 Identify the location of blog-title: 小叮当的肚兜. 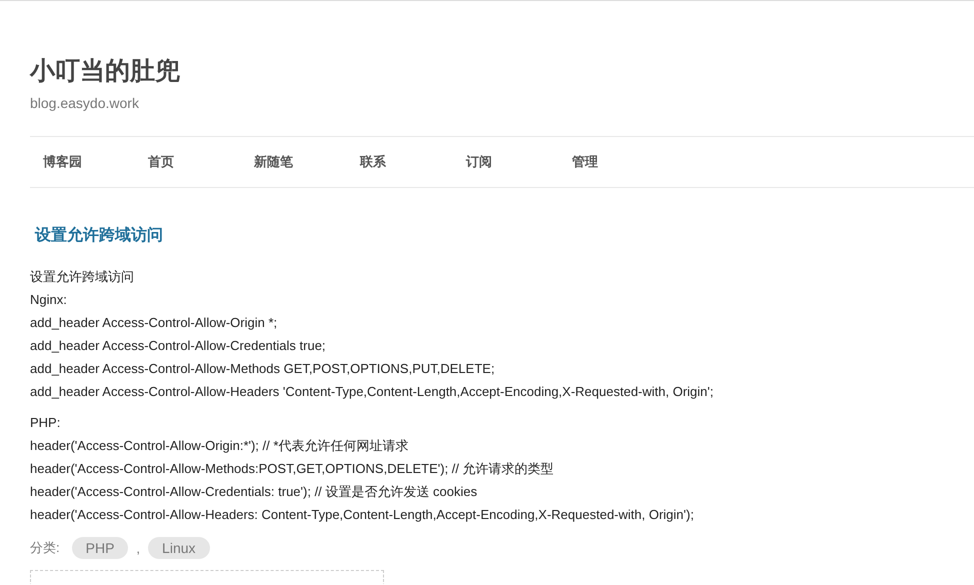
(105, 71).